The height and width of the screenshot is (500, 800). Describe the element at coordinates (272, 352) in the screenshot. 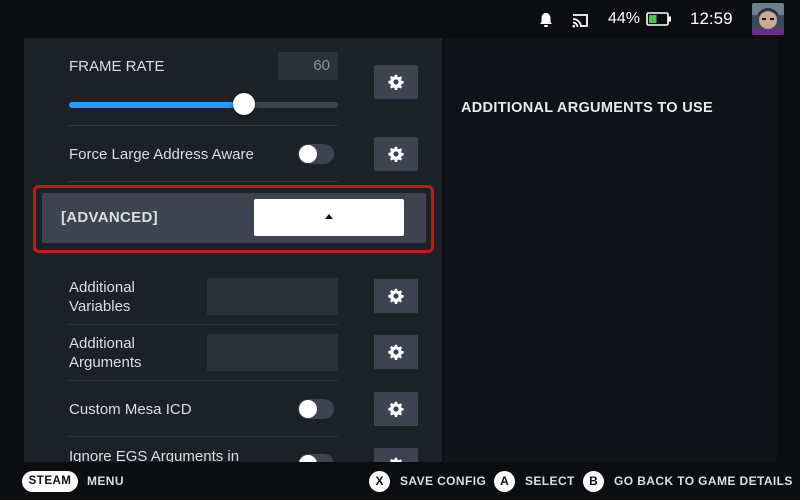

I see `additional-arguments-input` at that location.